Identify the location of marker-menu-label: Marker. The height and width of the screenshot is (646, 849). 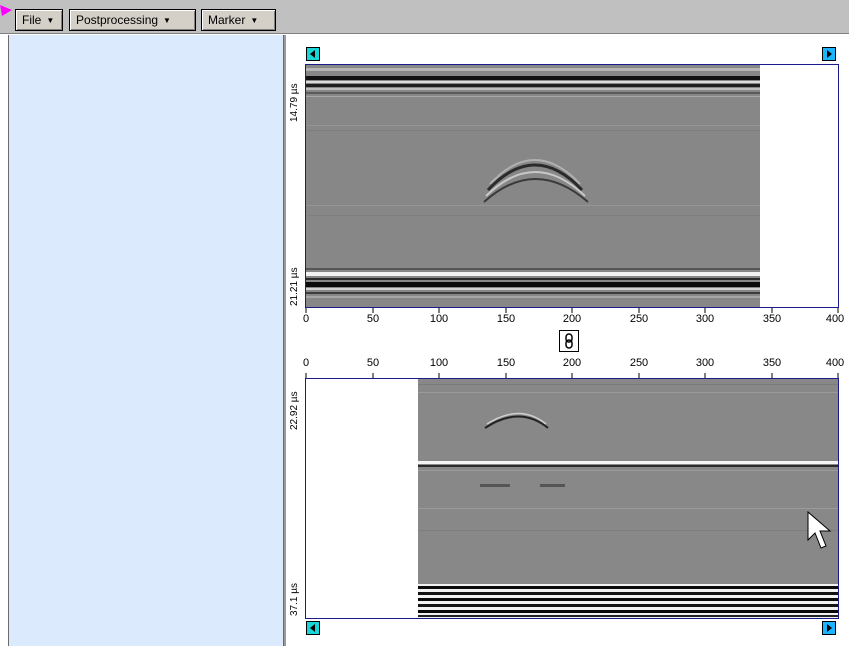
(227, 20).